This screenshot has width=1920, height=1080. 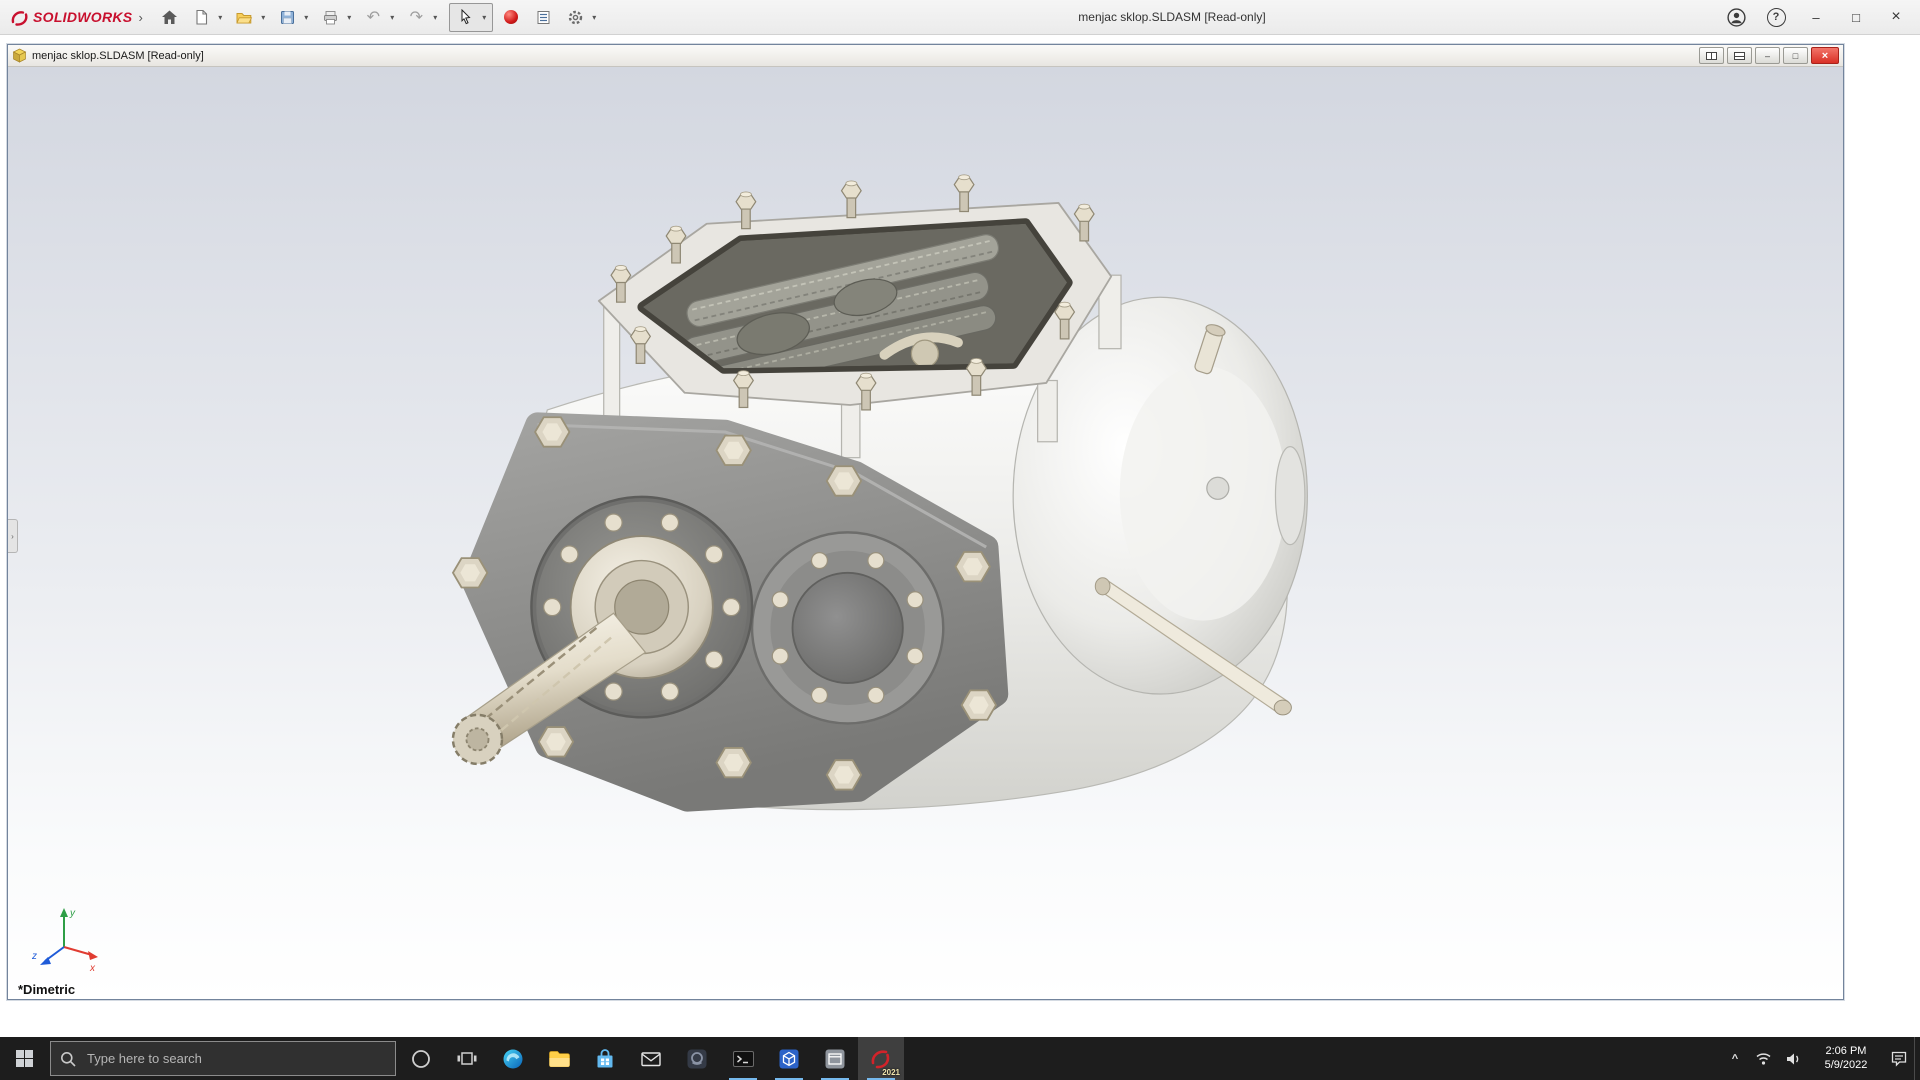 I want to click on action-center-icon, so click(x=1899, y=1059).